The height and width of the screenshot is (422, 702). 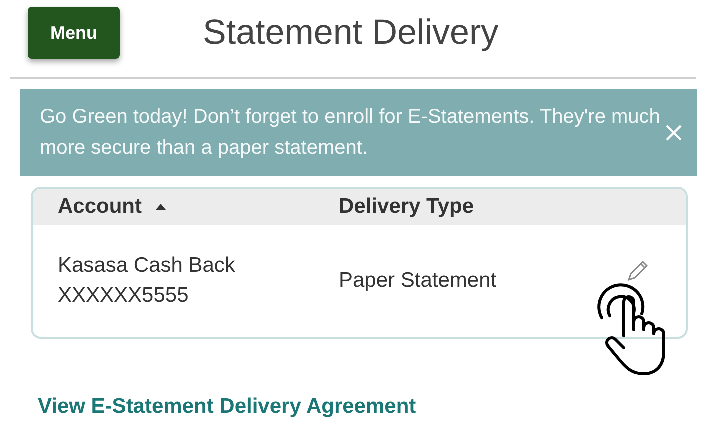 What do you see at coordinates (227, 407) in the screenshot?
I see `agreement-link: View E-Statement Delivery Agreement` at bounding box center [227, 407].